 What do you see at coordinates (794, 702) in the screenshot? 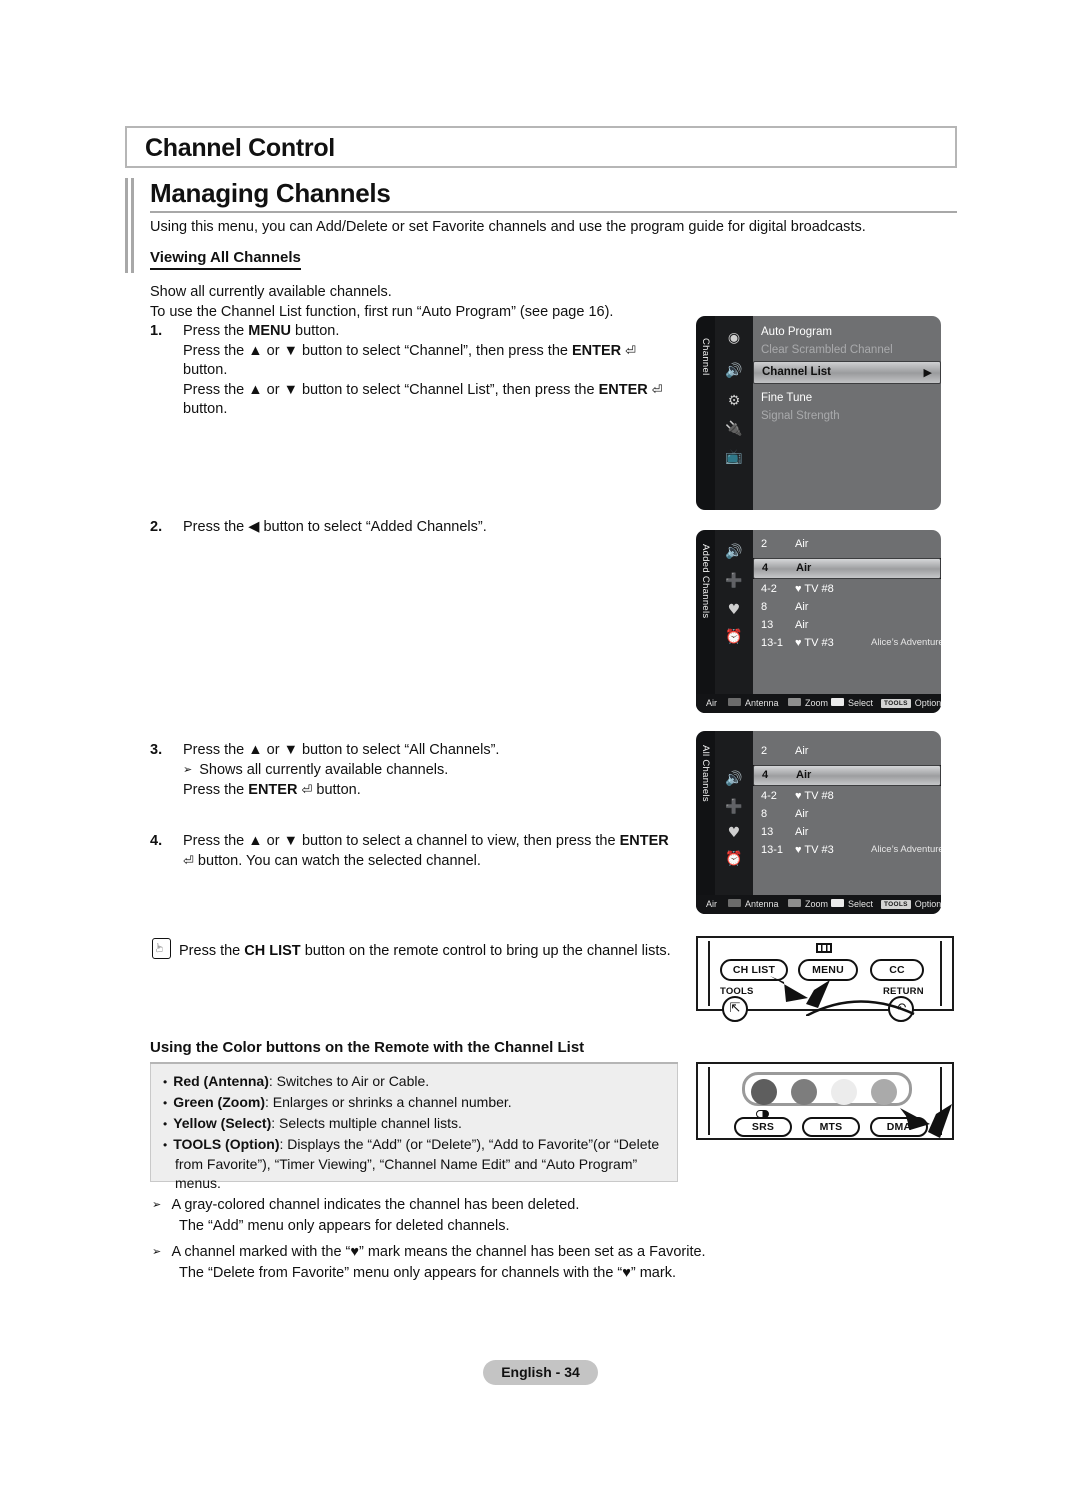
I see `green-swatch` at bounding box center [794, 702].